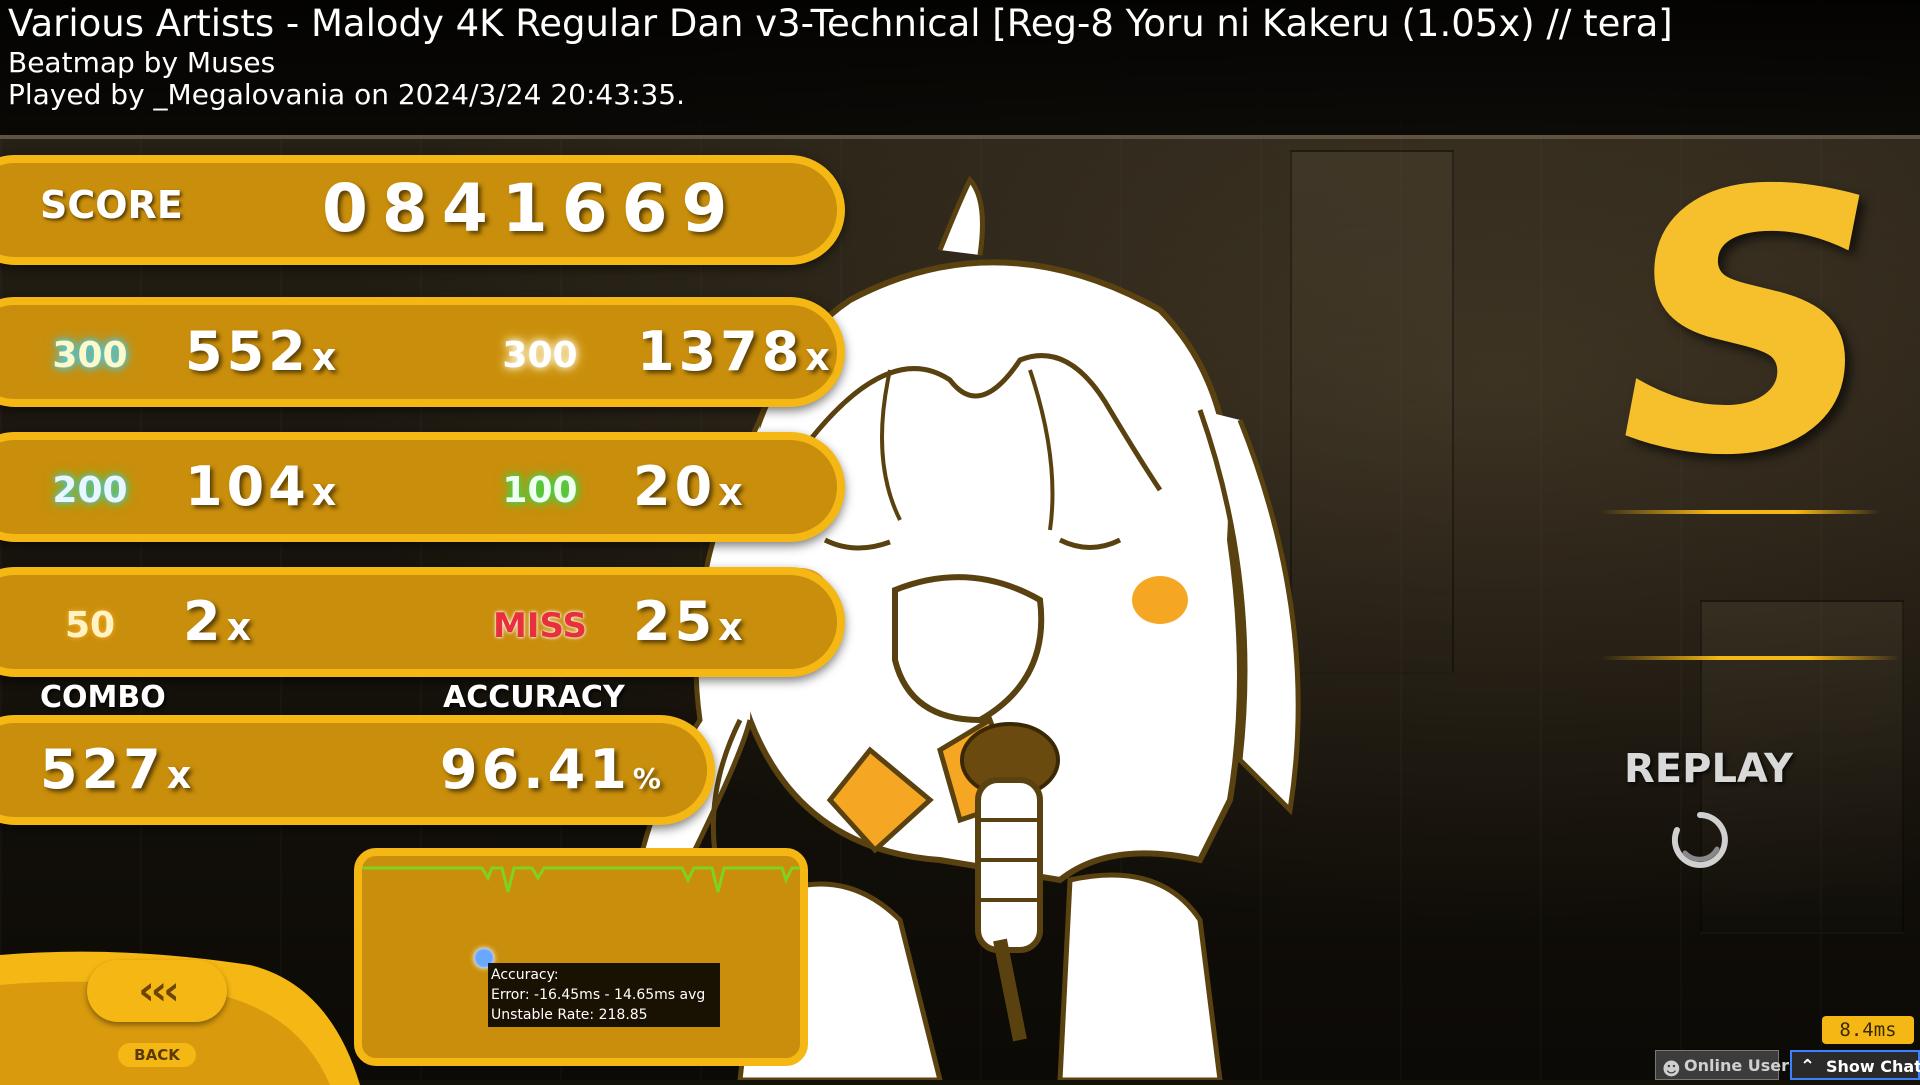  I want to click on judgement-miss-count: 25x, so click(688, 621).